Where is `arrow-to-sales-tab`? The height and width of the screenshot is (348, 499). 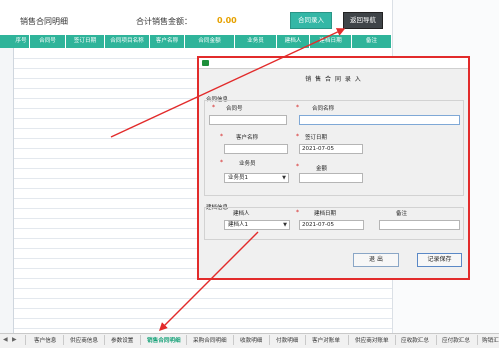
arrow-to-sales-tab is located at coordinates (209, 281).